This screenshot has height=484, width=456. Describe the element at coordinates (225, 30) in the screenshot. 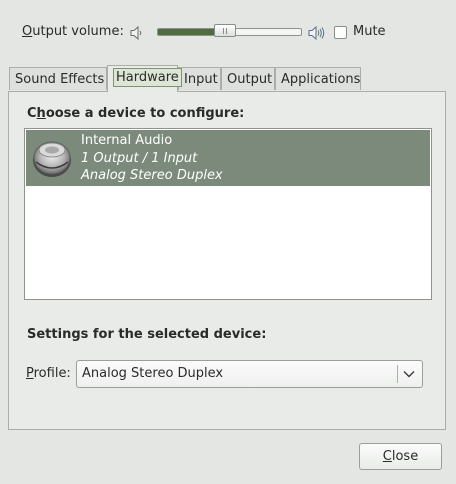

I see `volume-slider-knob` at that location.